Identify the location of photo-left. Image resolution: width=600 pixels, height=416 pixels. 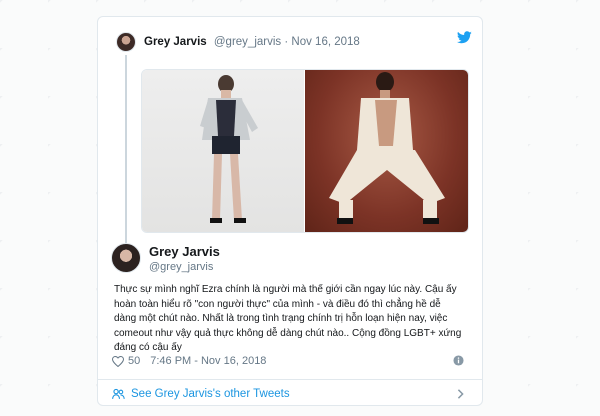
(223, 151).